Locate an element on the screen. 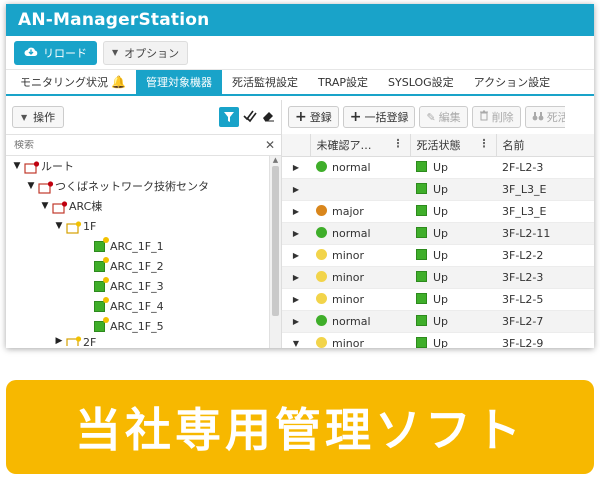 This screenshot has height=480, width=600. tree-leaf: ARC_1F_5 is located at coordinates (143, 326).